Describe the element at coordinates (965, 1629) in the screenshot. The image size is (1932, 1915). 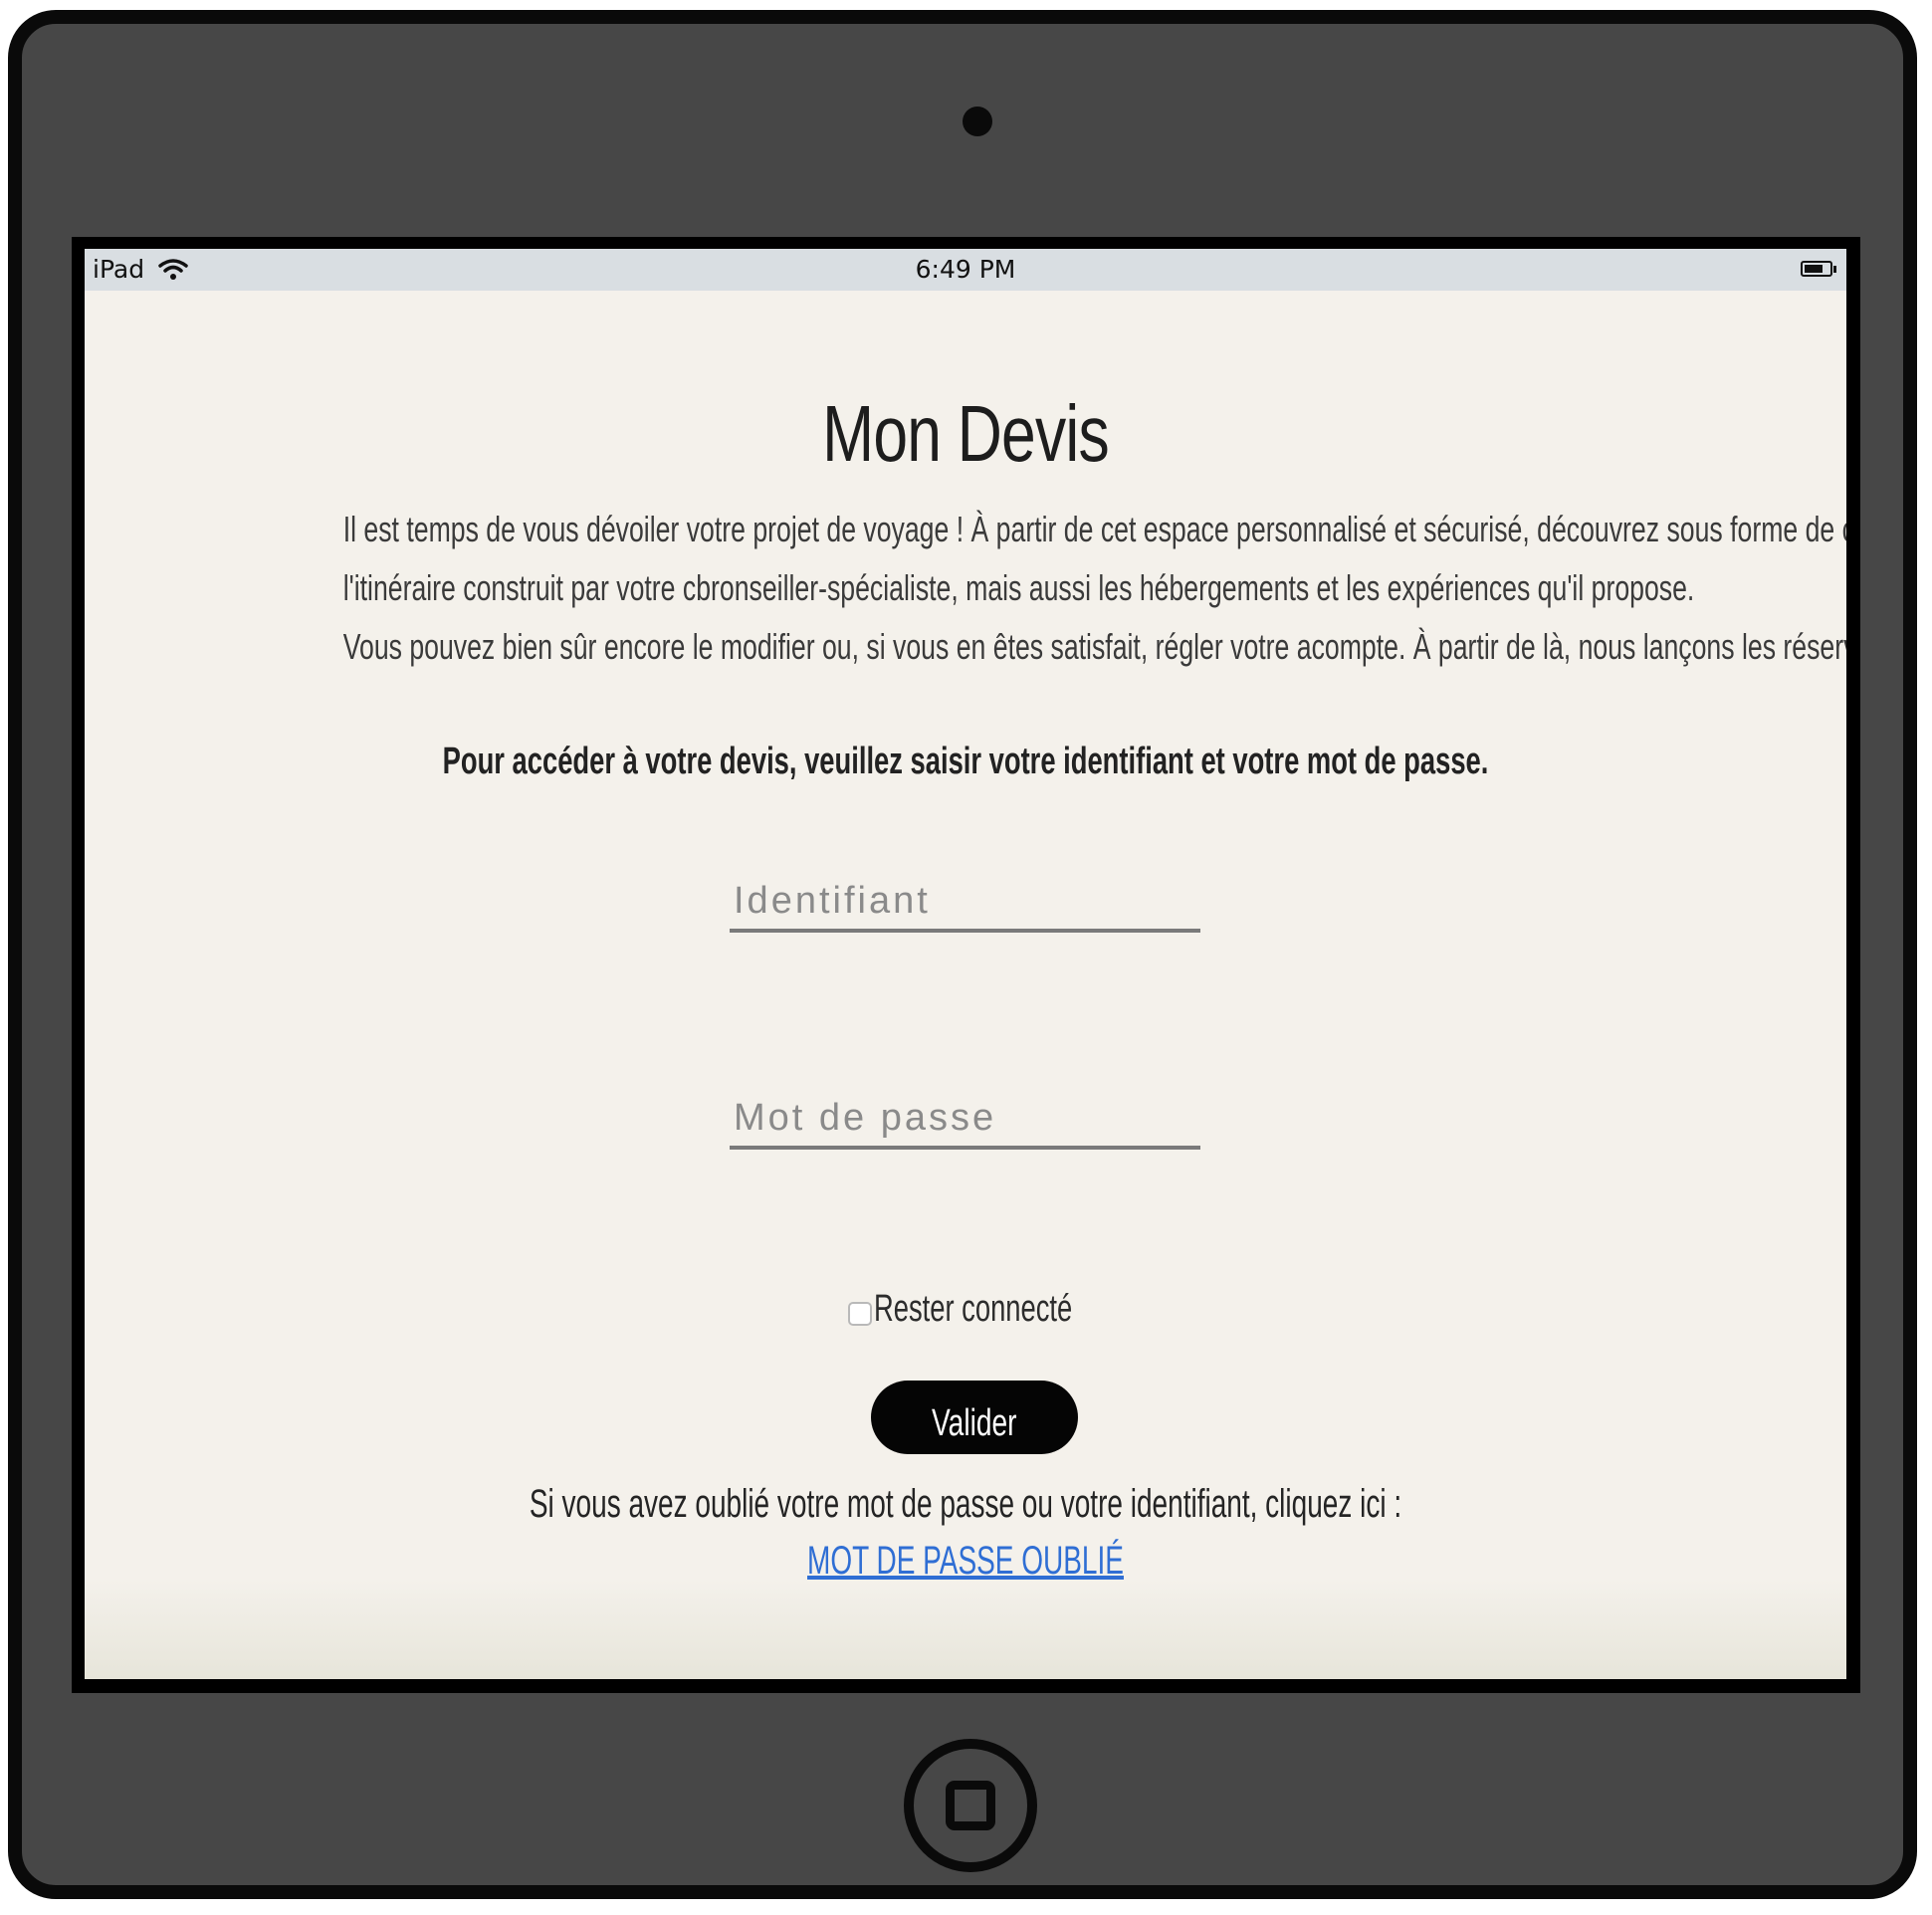
I see `bottom-fade` at that location.